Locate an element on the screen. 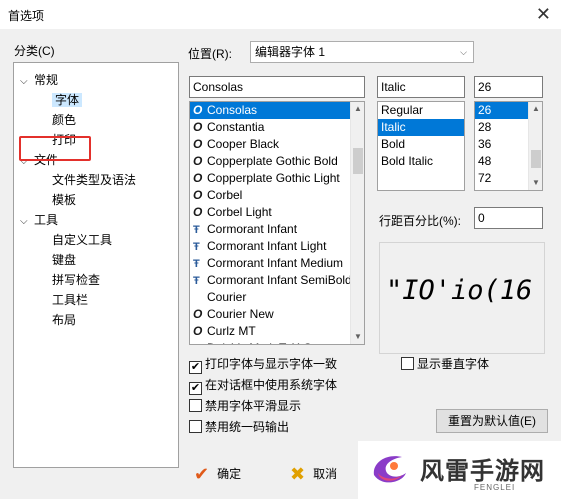 The height and width of the screenshot is (499, 561). close-icon: ✕ is located at coordinates (543, 14).